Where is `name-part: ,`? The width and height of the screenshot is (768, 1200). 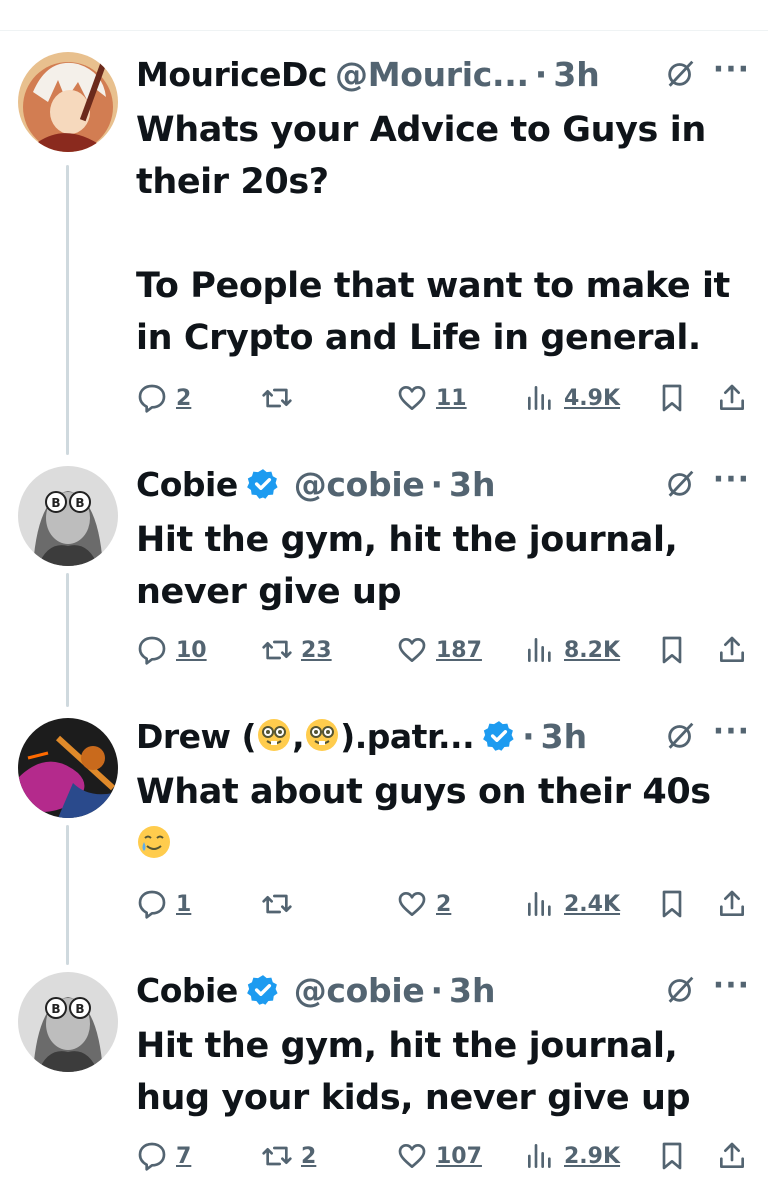 name-part: , is located at coordinates (298, 736).